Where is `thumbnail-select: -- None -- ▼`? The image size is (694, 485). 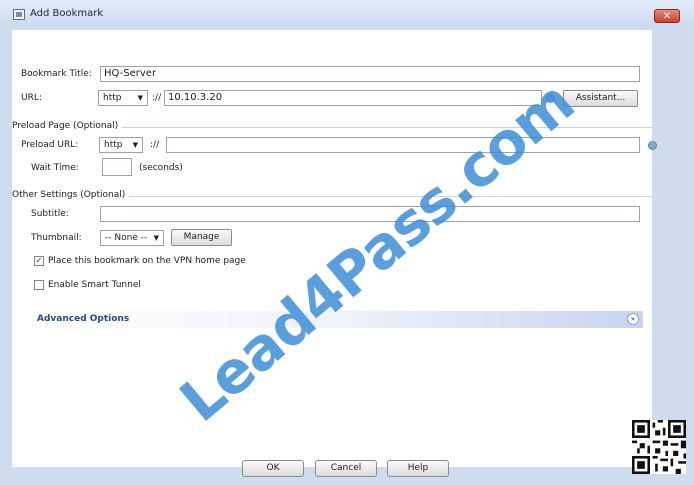
thumbnail-select: -- None -- ▼ is located at coordinates (132, 238).